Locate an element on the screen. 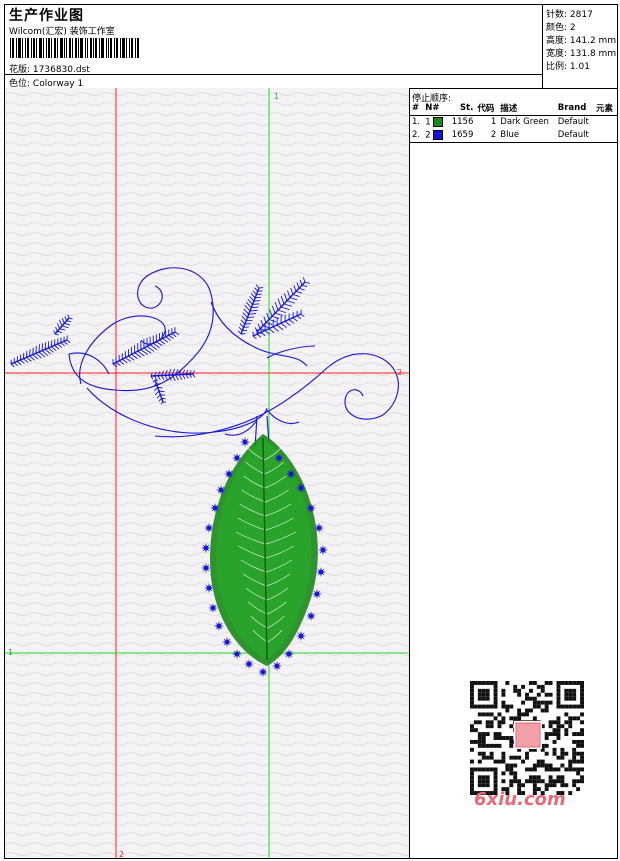  table-header-row: # N# St. 代码 描述 Brand 元素 is located at coordinates (513, 108).